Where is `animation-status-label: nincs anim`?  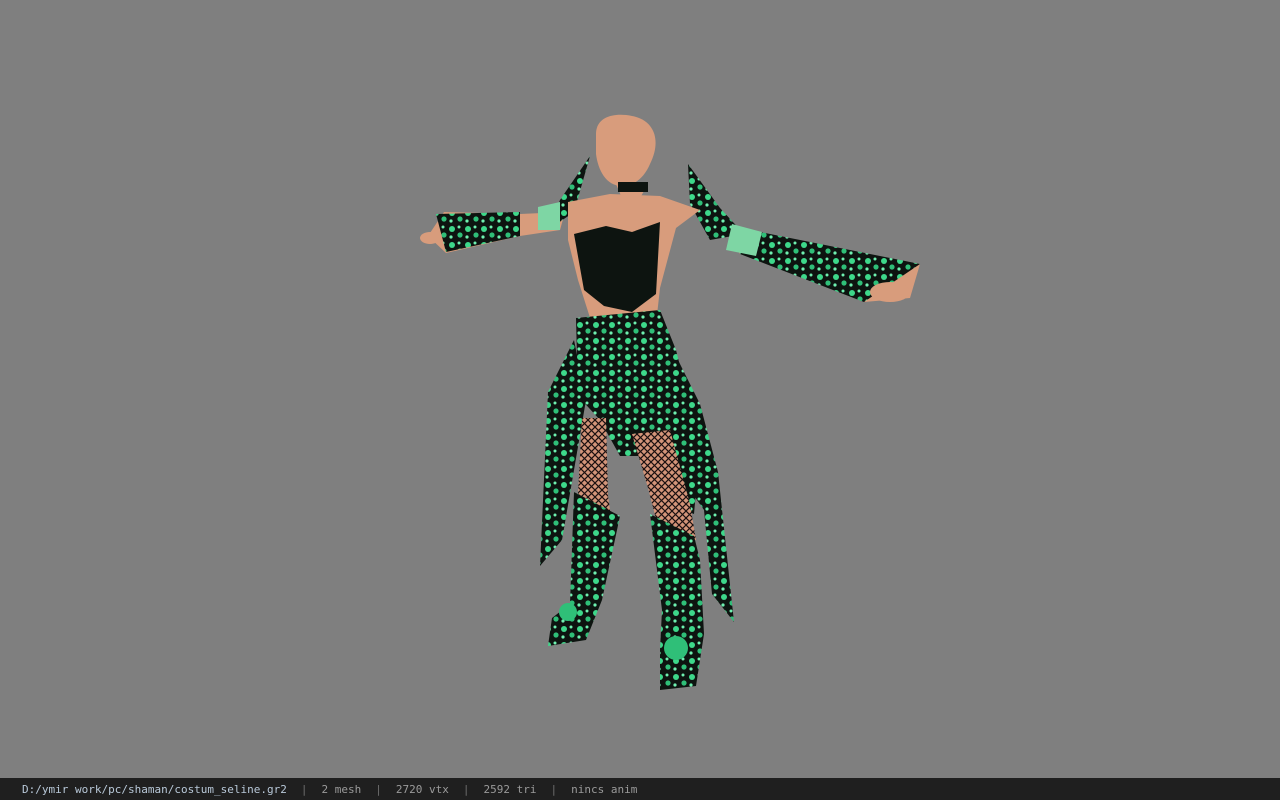
animation-status-label: nincs anim is located at coordinates (604, 789).